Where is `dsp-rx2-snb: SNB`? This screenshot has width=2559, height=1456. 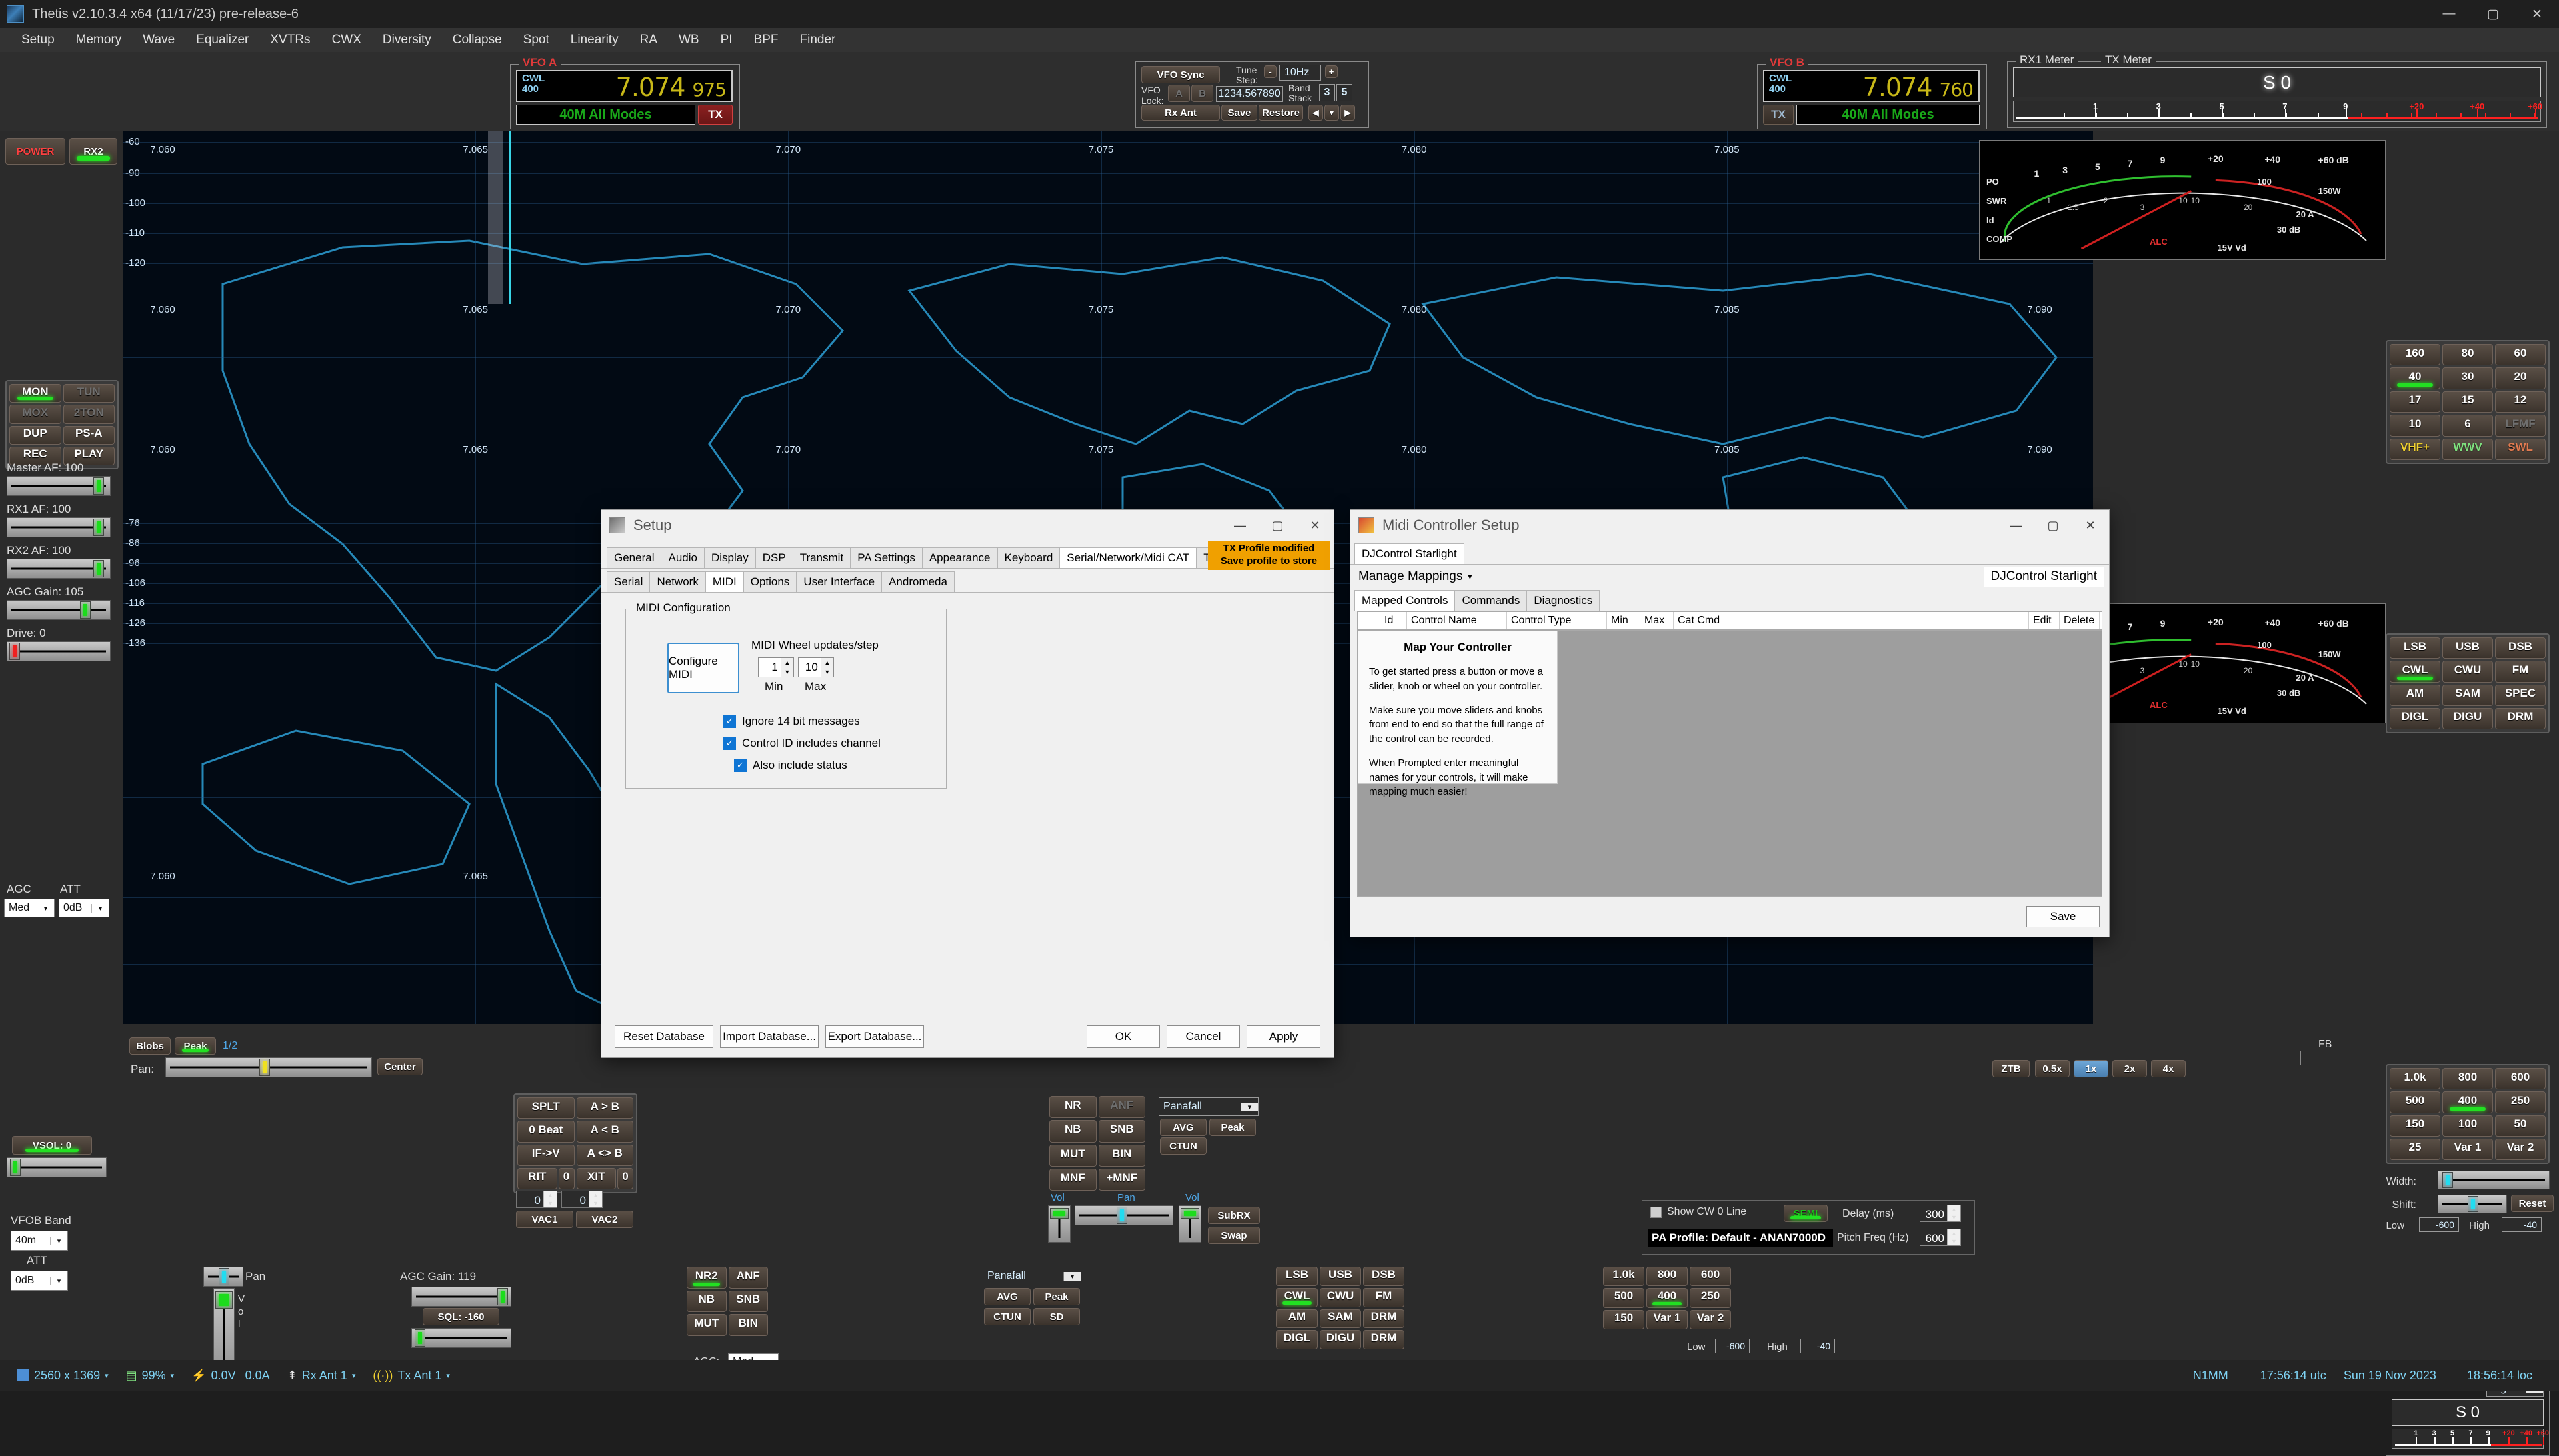
dsp-rx2-snb: SNB is located at coordinates (748, 1301).